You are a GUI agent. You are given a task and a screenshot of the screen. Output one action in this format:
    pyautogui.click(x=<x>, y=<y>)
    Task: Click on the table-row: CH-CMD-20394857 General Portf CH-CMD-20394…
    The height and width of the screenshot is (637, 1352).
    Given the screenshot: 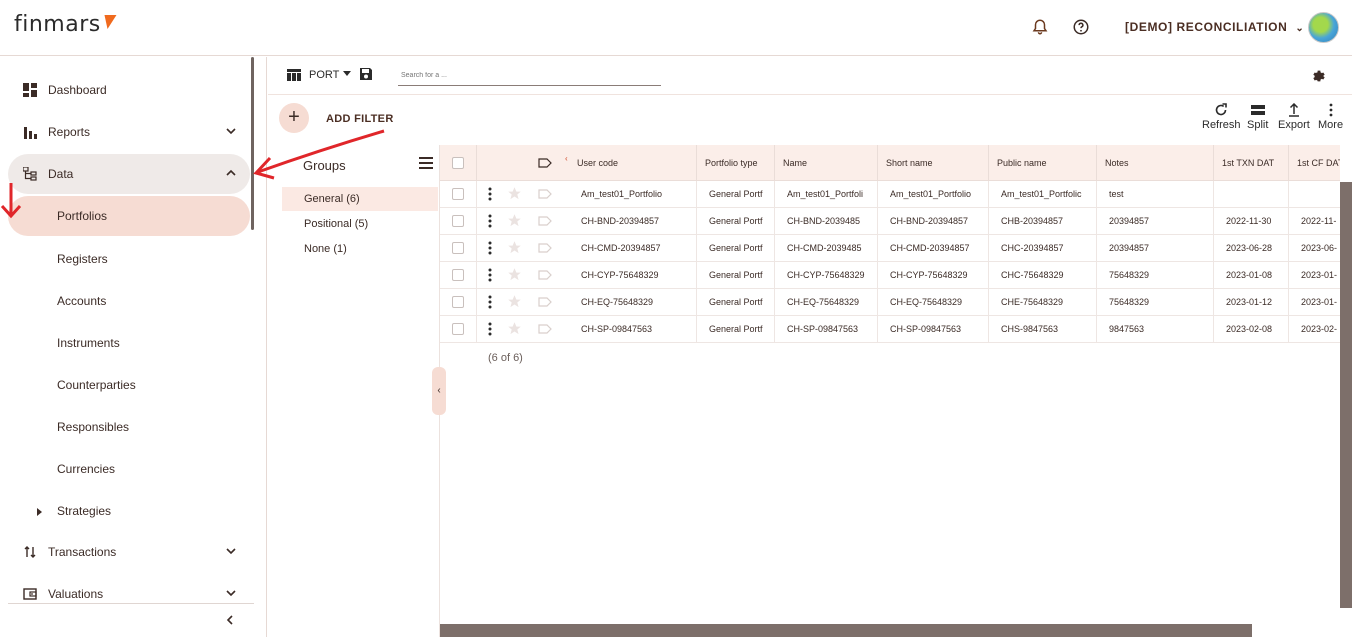 What is the action you would take?
    pyautogui.click(x=890, y=248)
    